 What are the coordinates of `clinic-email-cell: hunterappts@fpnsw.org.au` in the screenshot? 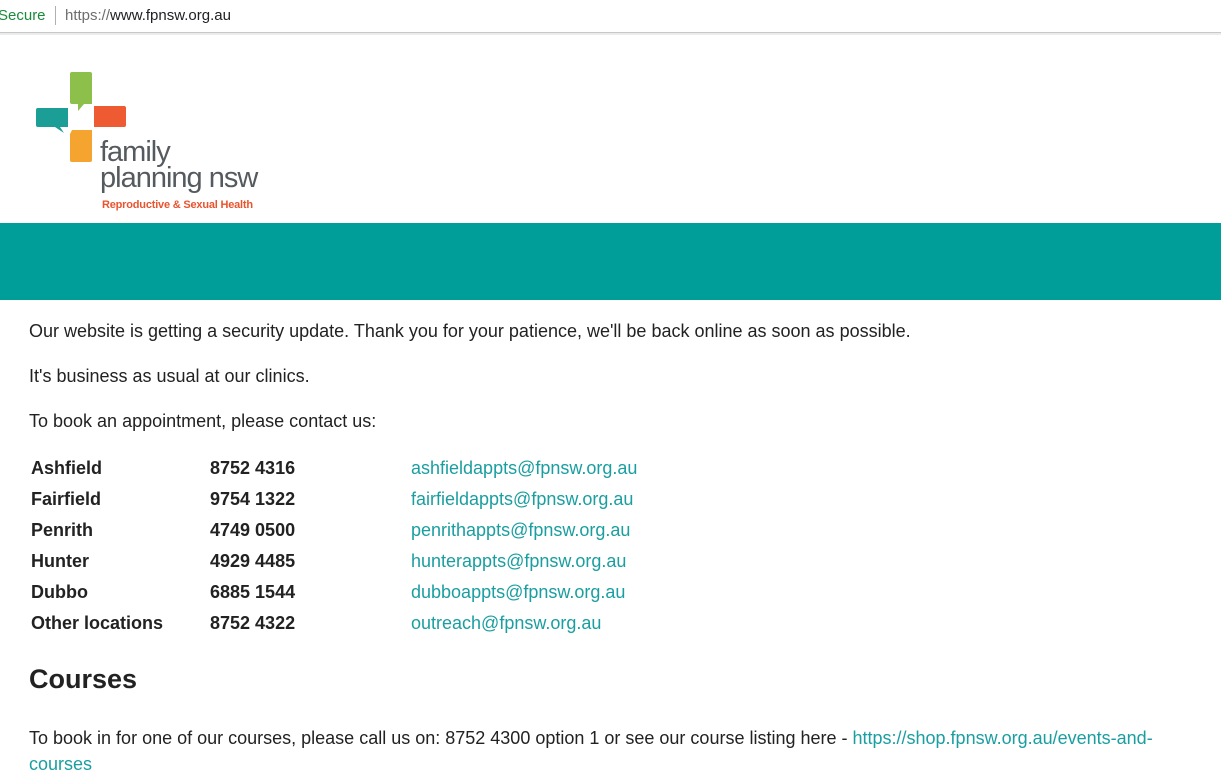 It's located at (524, 561).